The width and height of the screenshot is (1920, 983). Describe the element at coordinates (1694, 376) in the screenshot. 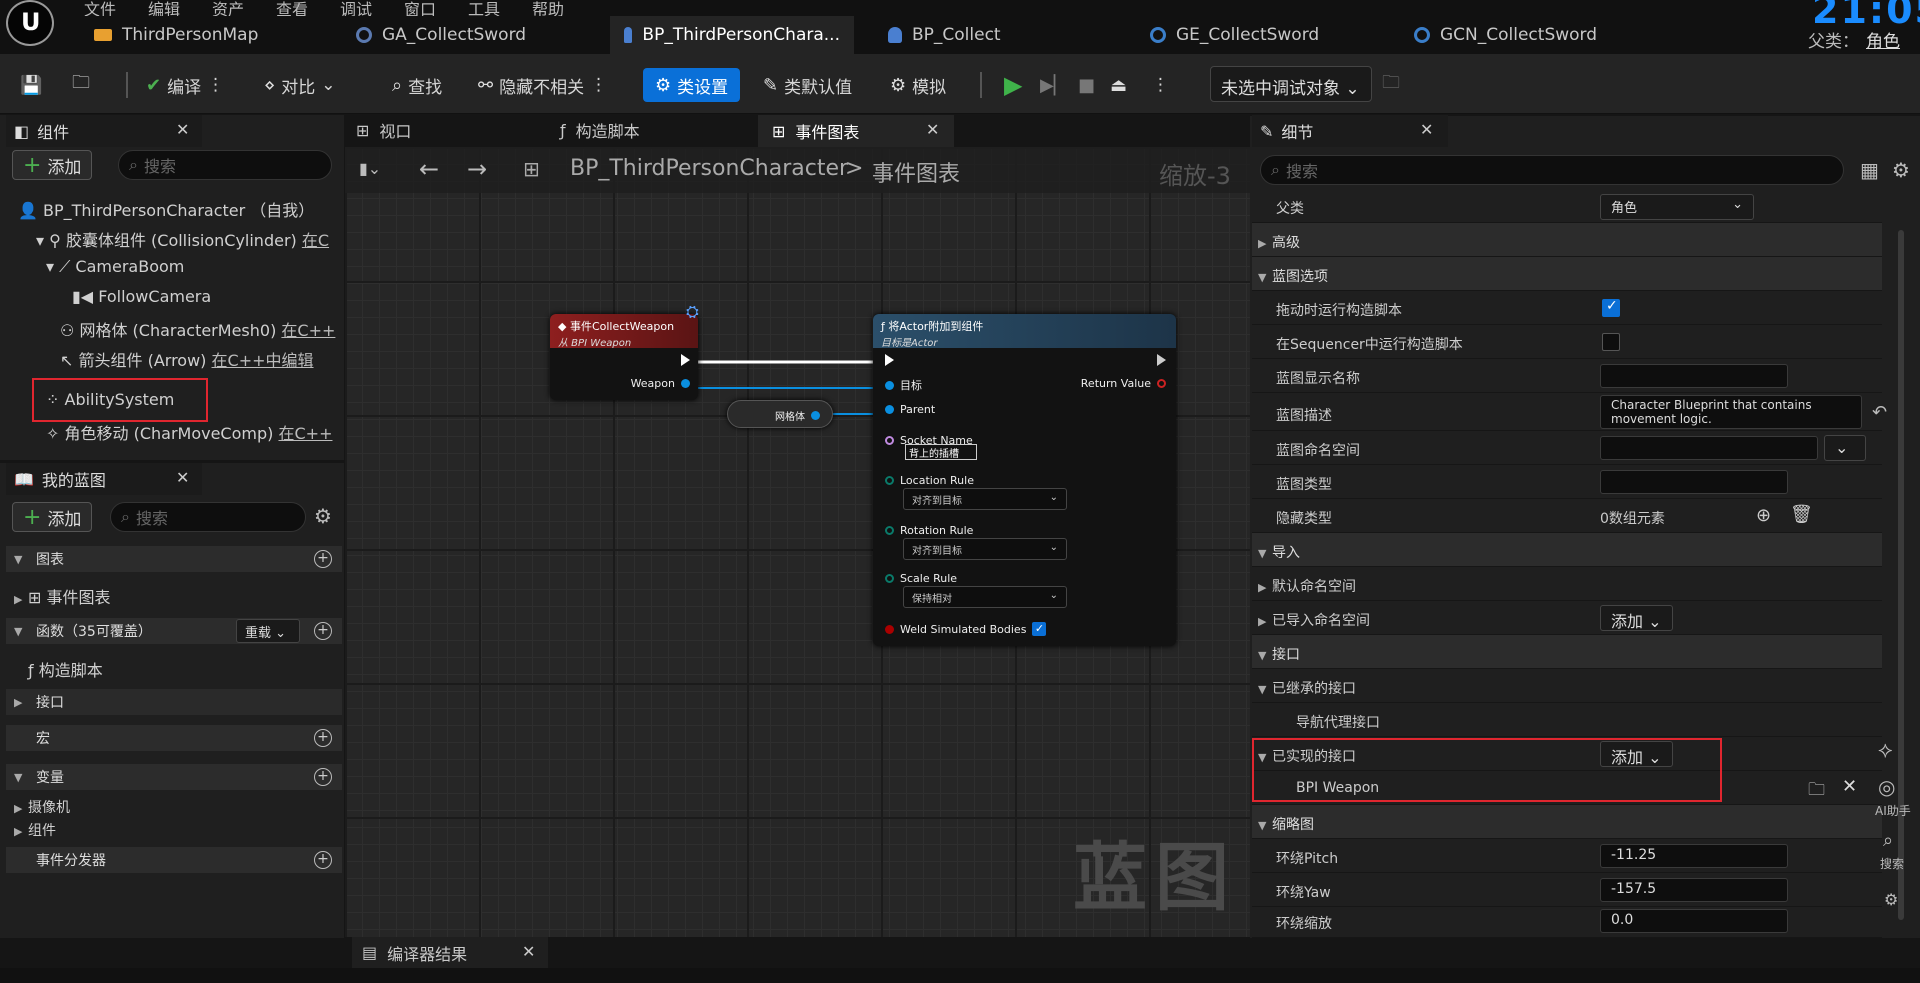

I see `display-name-input` at that location.